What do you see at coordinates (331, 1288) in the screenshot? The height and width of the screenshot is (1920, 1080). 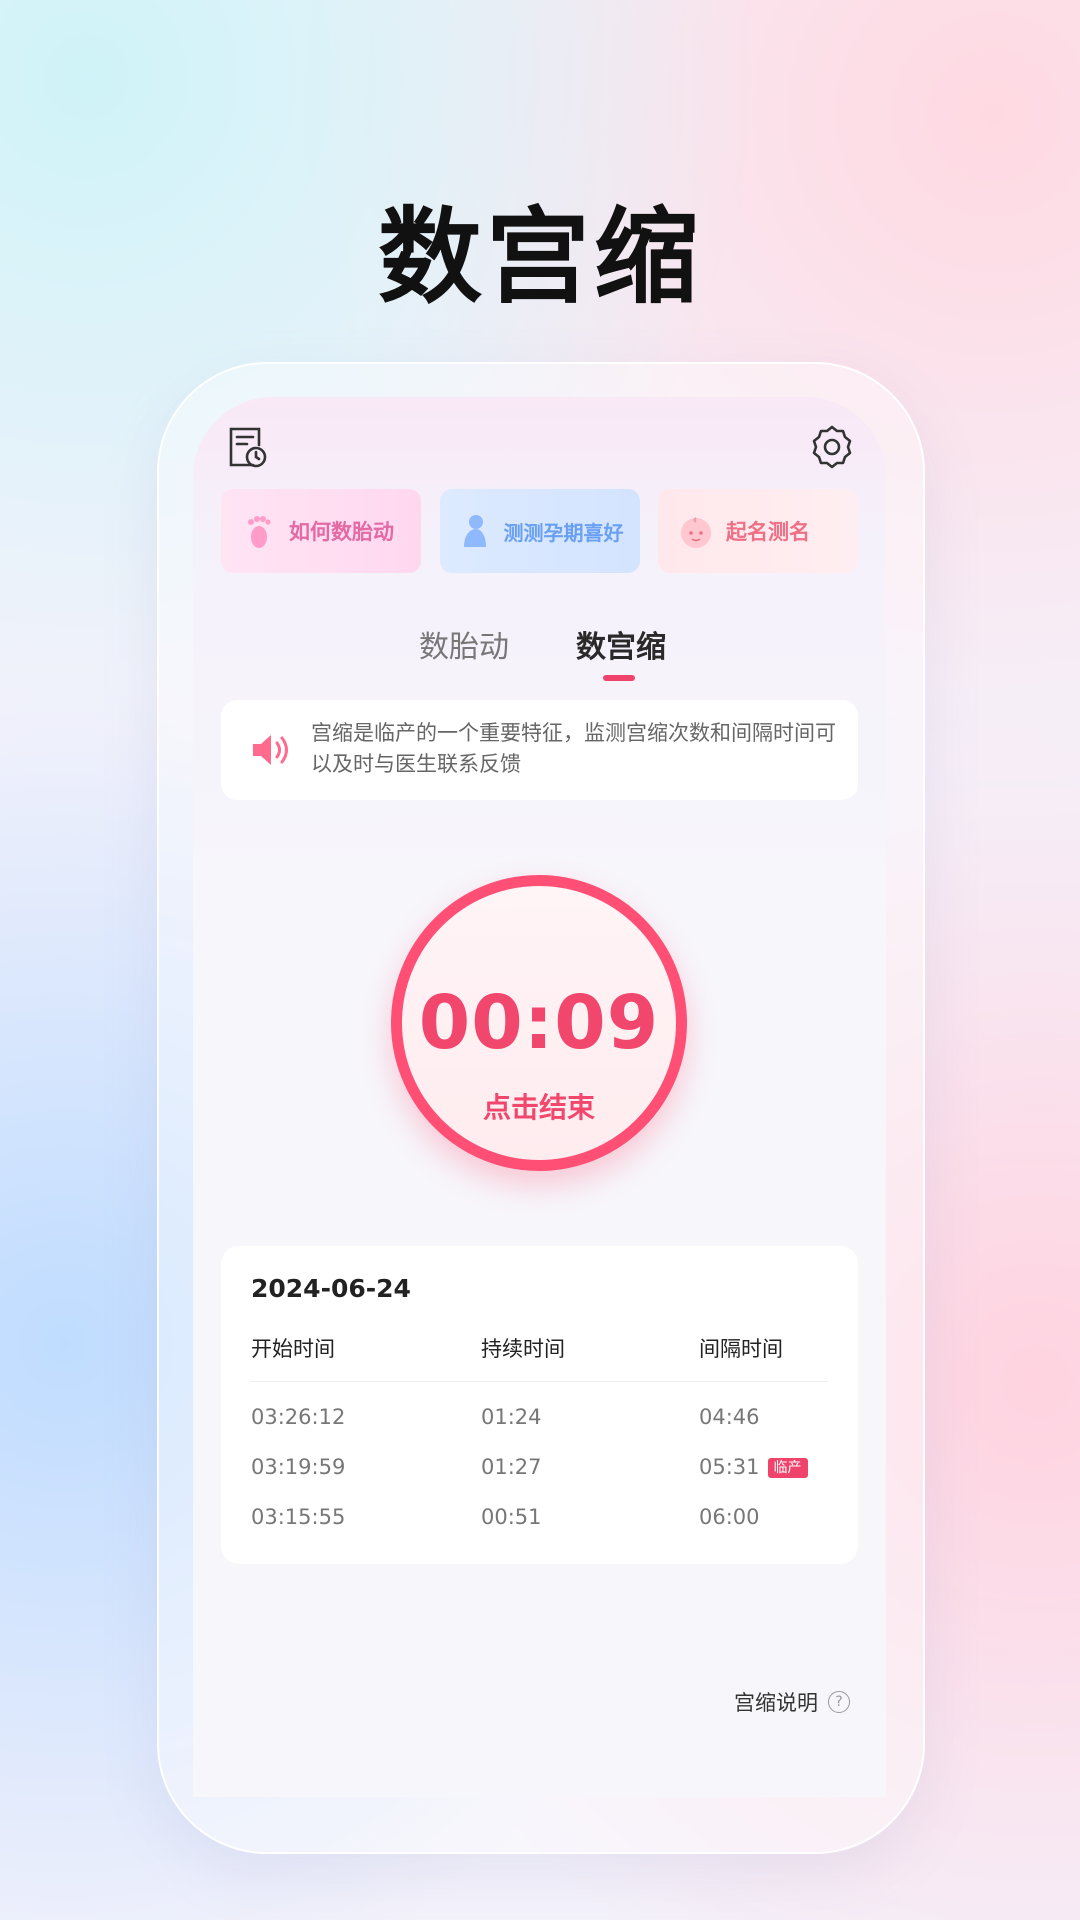 I see `record-date: 2024-06-24` at bounding box center [331, 1288].